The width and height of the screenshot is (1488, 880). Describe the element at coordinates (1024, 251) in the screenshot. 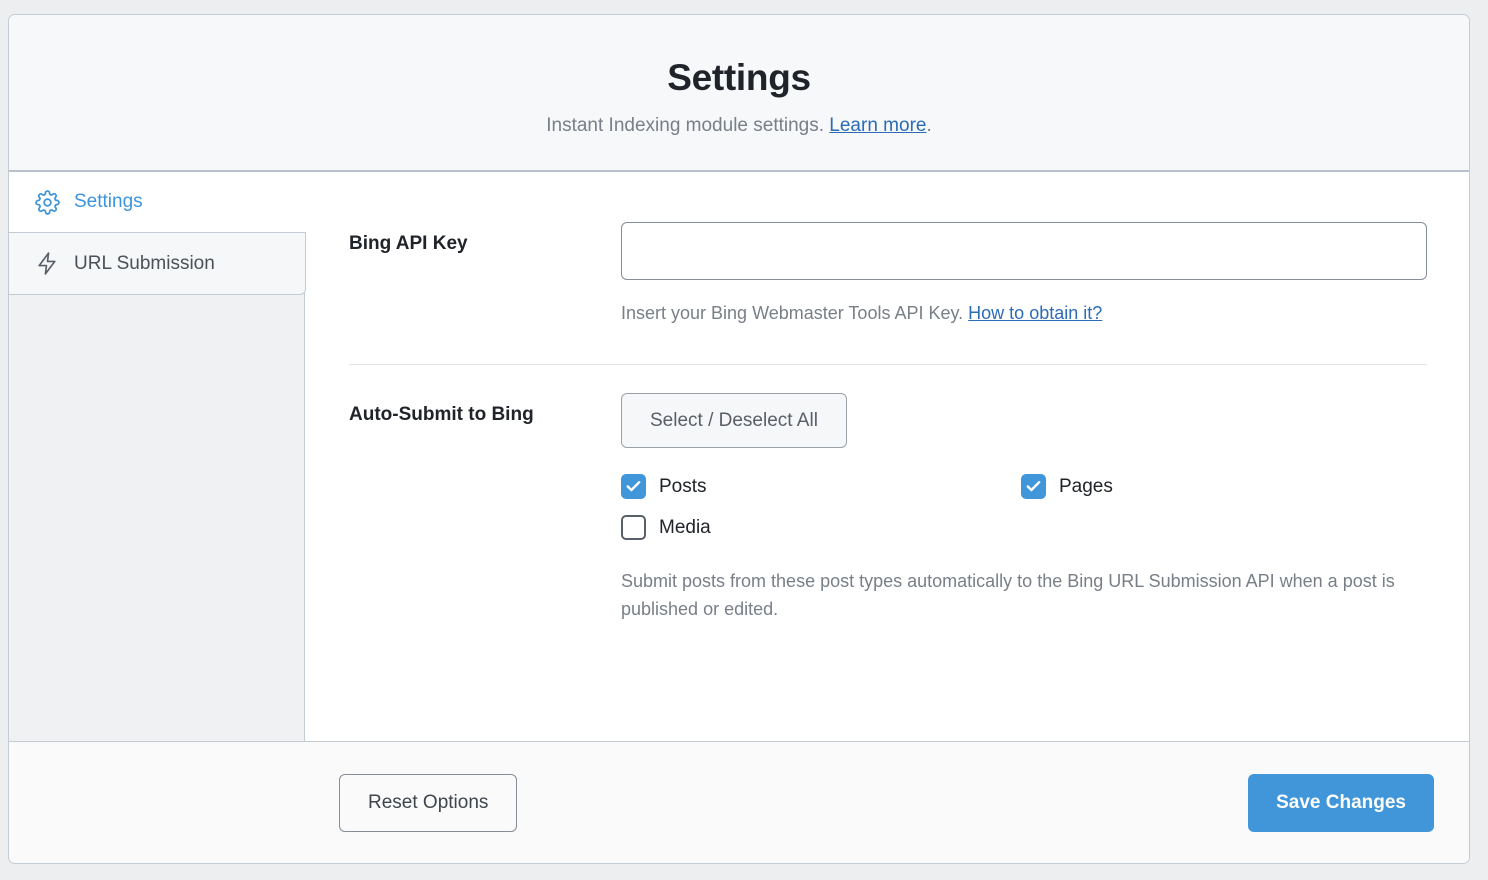

I see `bing-api-key-input` at that location.